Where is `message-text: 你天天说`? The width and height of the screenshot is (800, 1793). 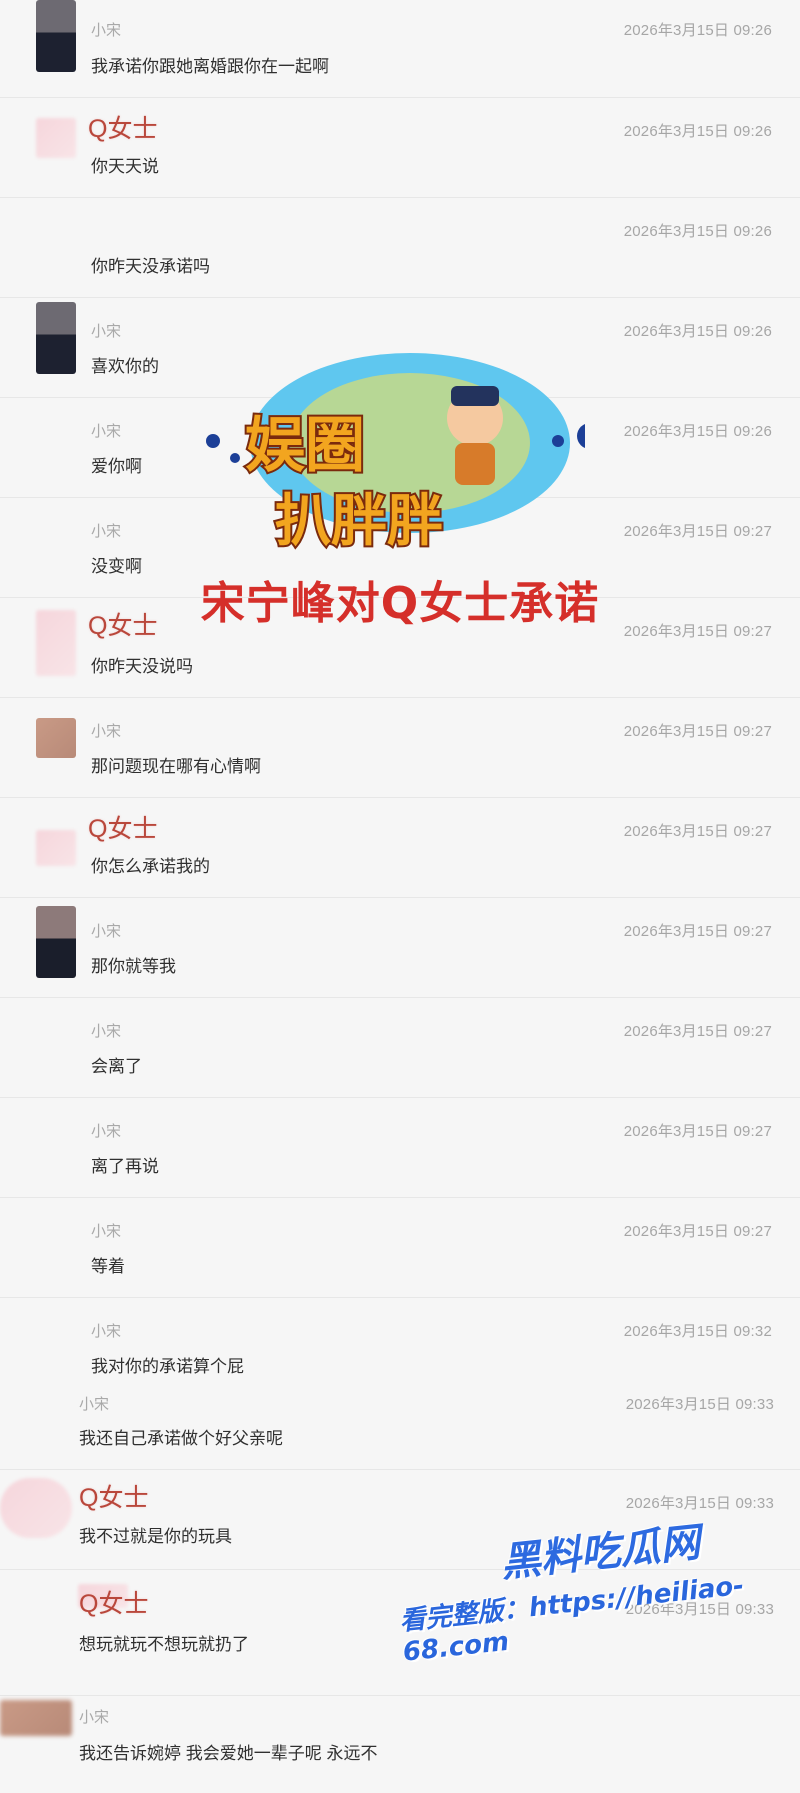
message-text: 你天天说 is located at coordinates (125, 166).